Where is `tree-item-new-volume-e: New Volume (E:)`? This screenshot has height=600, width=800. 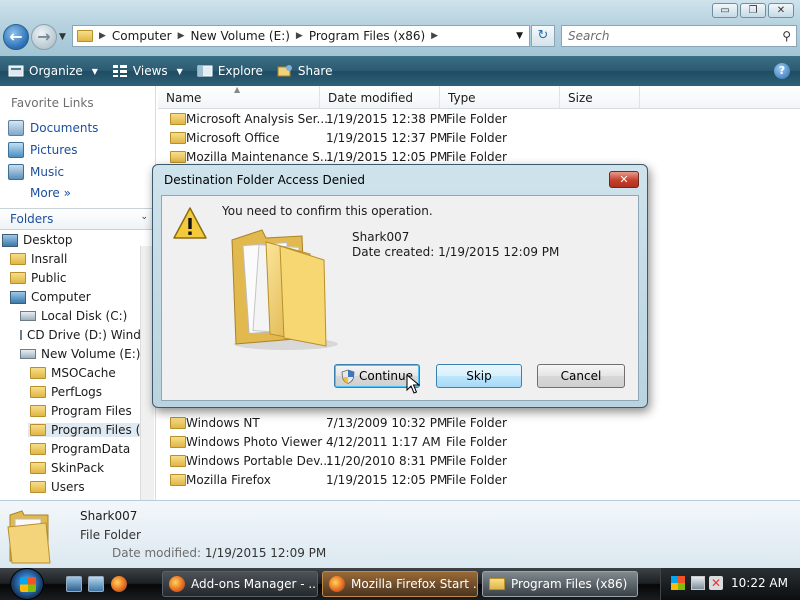 tree-item-new-volume-e: New Volume (E:) is located at coordinates (80, 354).